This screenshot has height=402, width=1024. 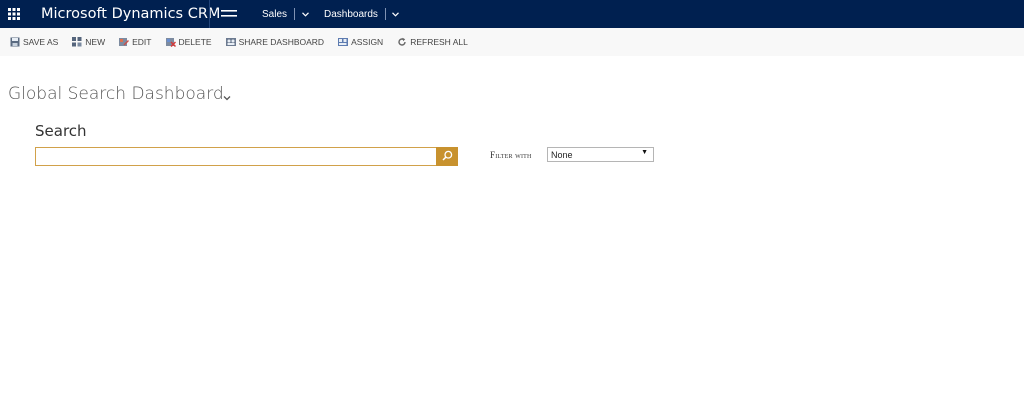 I want to click on filter-with-label: Filter with, so click(x=511, y=155).